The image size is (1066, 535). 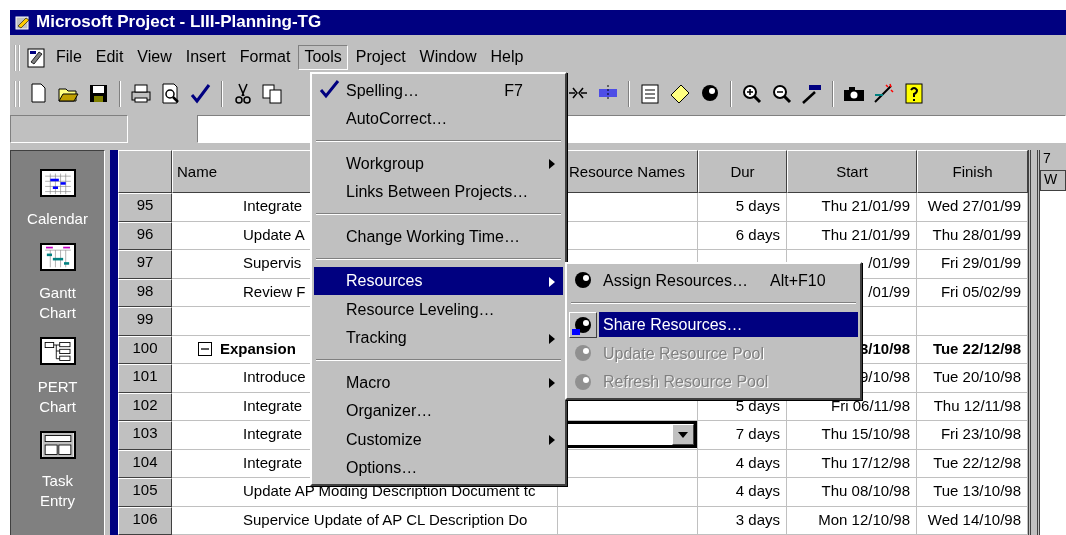 What do you see at coordinates (380, 57) in the screenshot?
I see `menu-item: Project` at bounding box center [380, 57].